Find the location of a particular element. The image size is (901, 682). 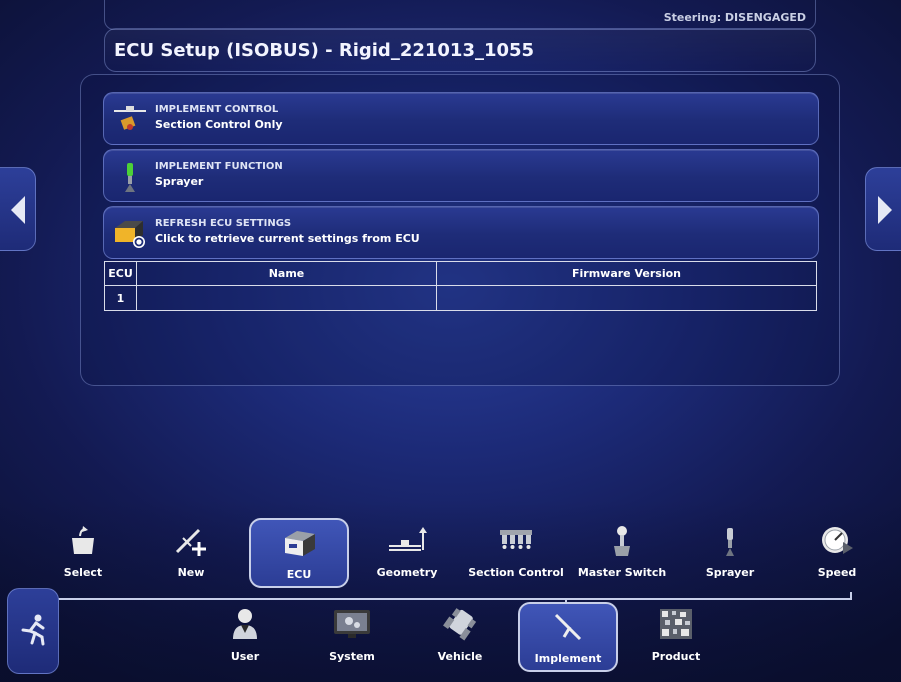

system-icon is located at coordinates (352, 624).